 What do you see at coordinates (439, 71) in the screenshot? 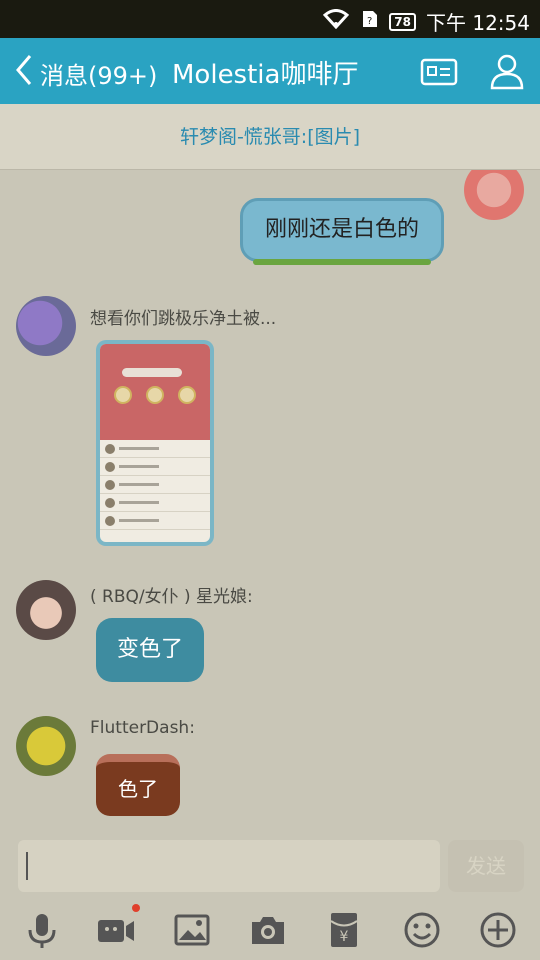
I see `group-card-icon` at bounding box center [439, 71].